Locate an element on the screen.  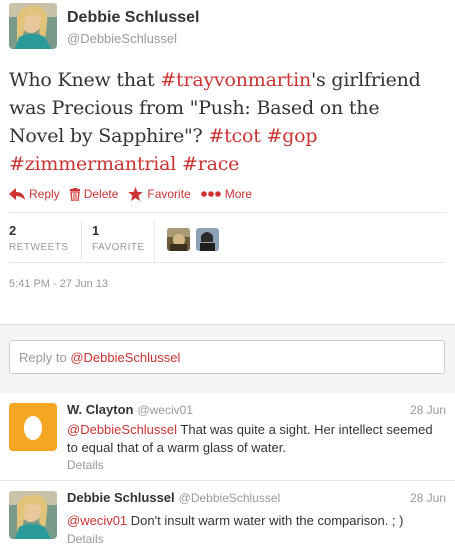
favorite-button: Favorite is located at coordinates (159, 194).